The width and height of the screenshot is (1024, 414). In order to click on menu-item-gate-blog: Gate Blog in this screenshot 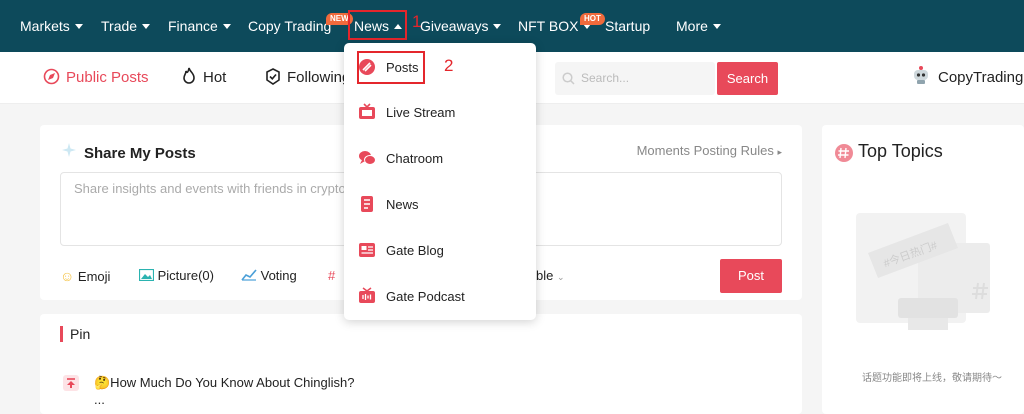, I will do `click(401, 251)`.